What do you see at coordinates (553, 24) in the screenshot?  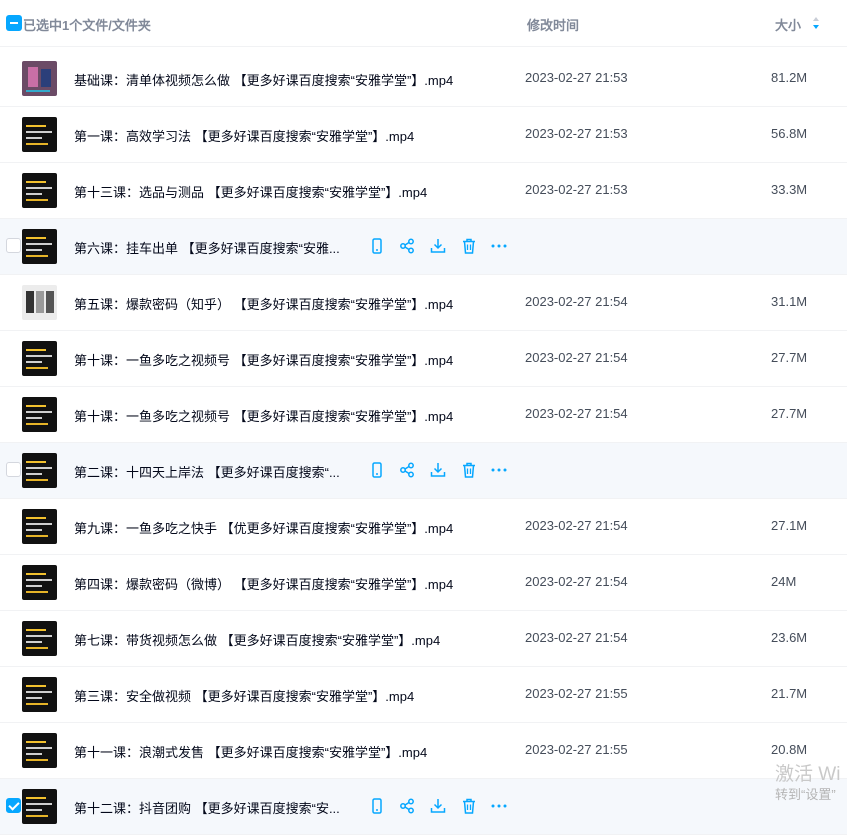 I see `column-header-modified-time: 修改时间` at bounding box center [553, 24].